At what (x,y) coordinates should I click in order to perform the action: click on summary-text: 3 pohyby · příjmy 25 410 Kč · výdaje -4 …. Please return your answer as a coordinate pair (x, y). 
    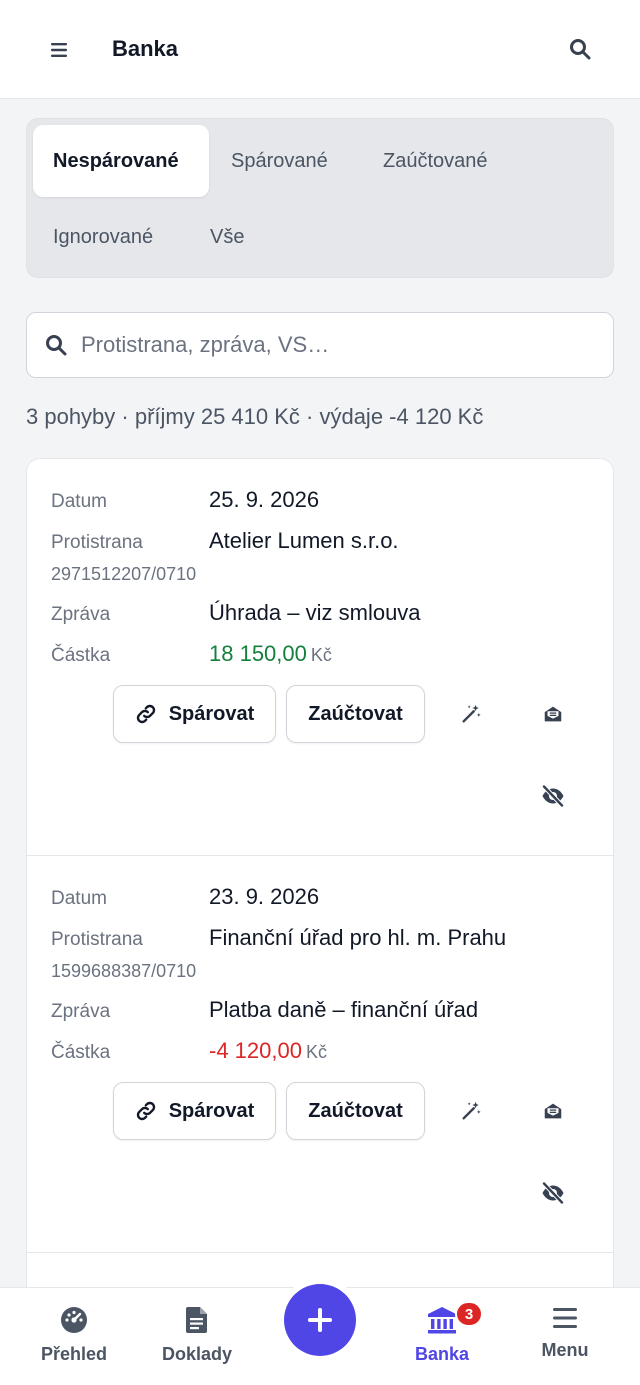
    Looking at the image, I should click on (255, 416).